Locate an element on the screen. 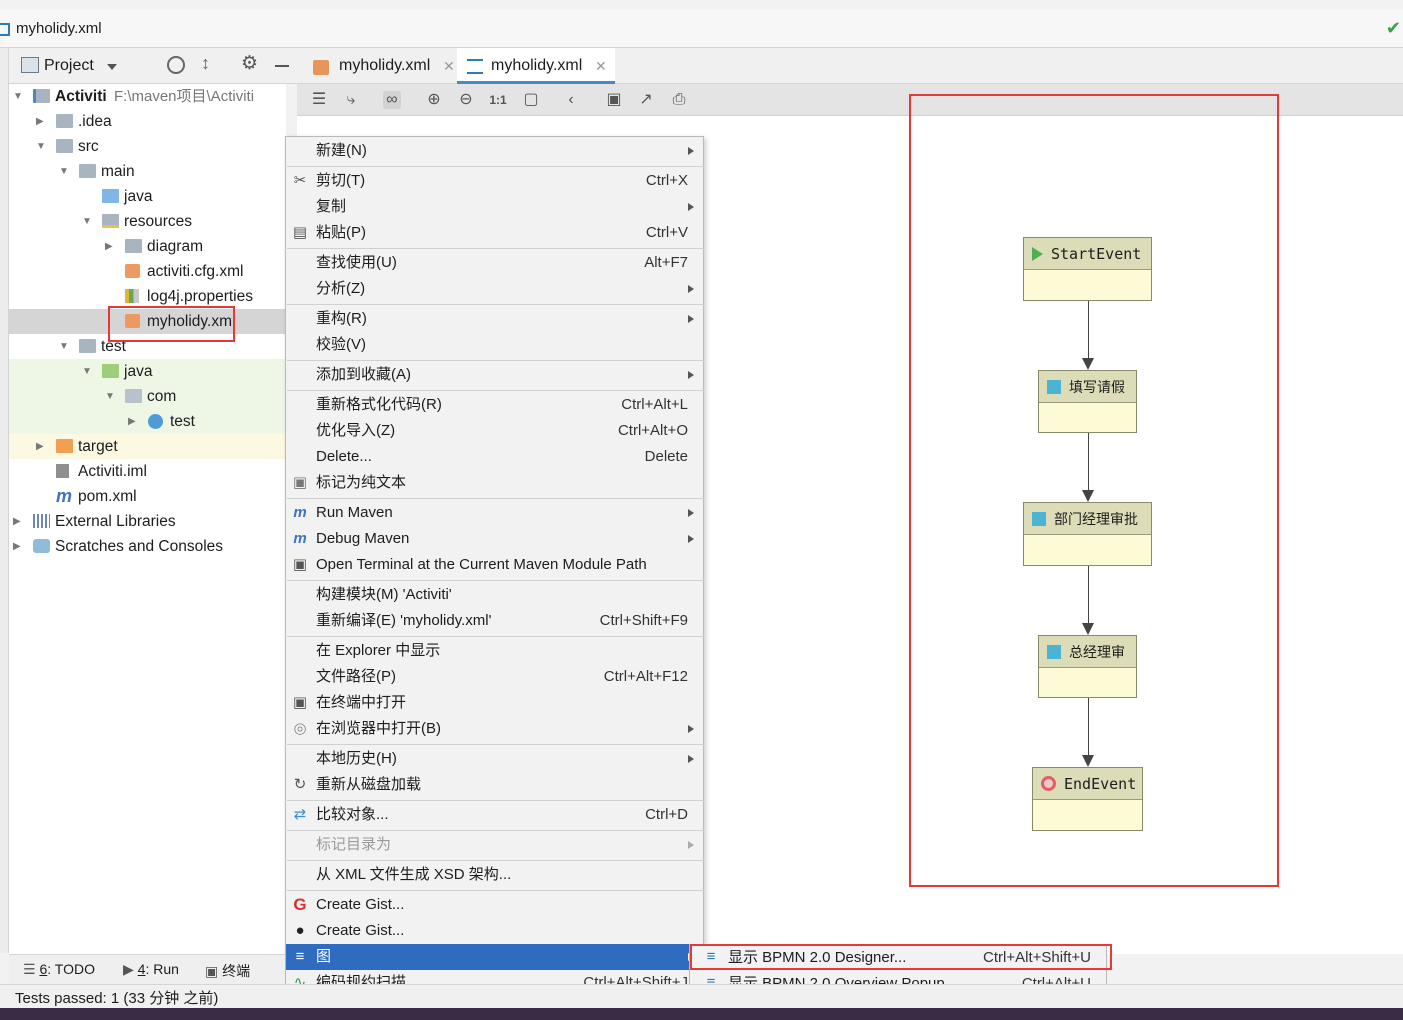  tree-row: Activiti.iml is located at coordinates (147, 471).